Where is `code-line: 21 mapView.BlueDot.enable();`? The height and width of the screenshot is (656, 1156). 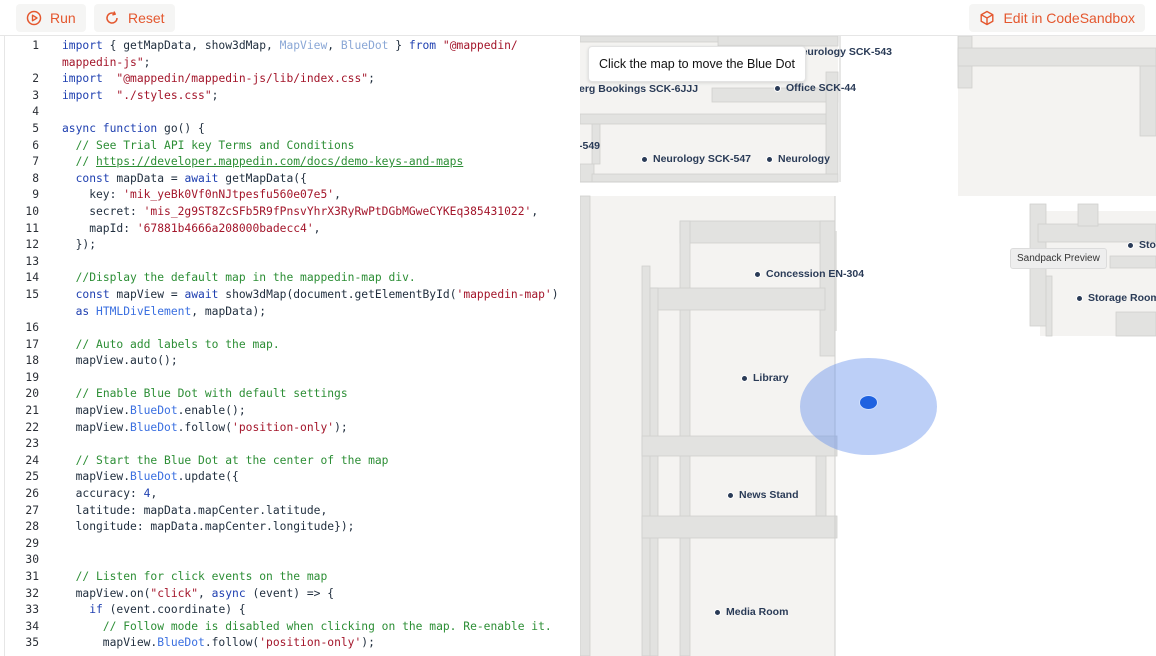
code-line: 21 mapView.BlueDot.enable(); is located at coordinates (292, 411).